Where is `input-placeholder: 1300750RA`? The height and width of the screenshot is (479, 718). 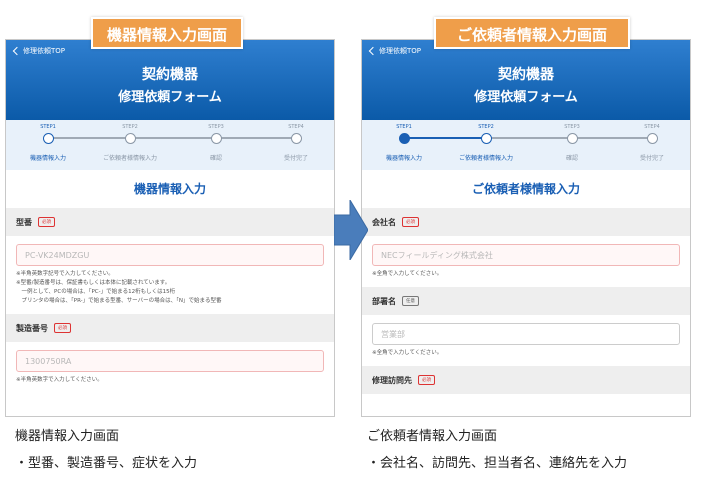
input-placeholder: 1300750RA is located at coordinates (48, 361).